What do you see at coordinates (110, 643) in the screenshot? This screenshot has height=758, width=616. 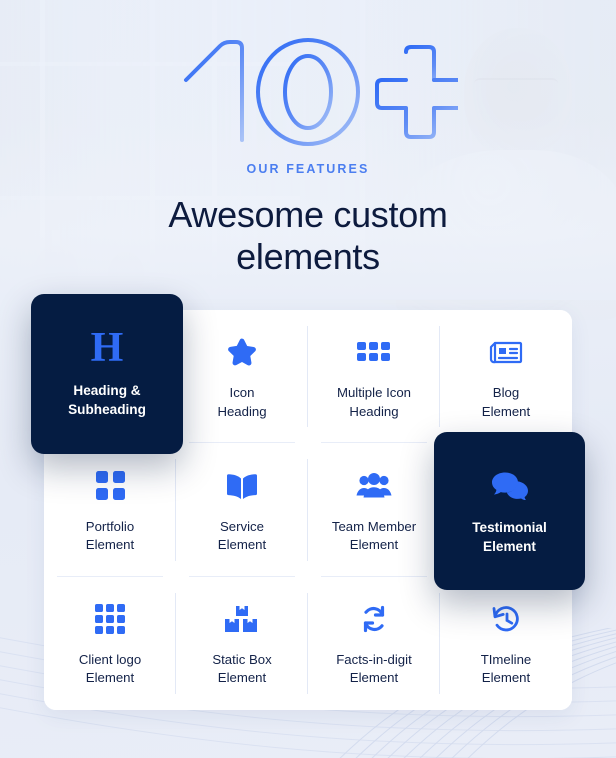 I see `grid-cell-client-logo-element: Client logo Element` at bounding box center [110, 643].